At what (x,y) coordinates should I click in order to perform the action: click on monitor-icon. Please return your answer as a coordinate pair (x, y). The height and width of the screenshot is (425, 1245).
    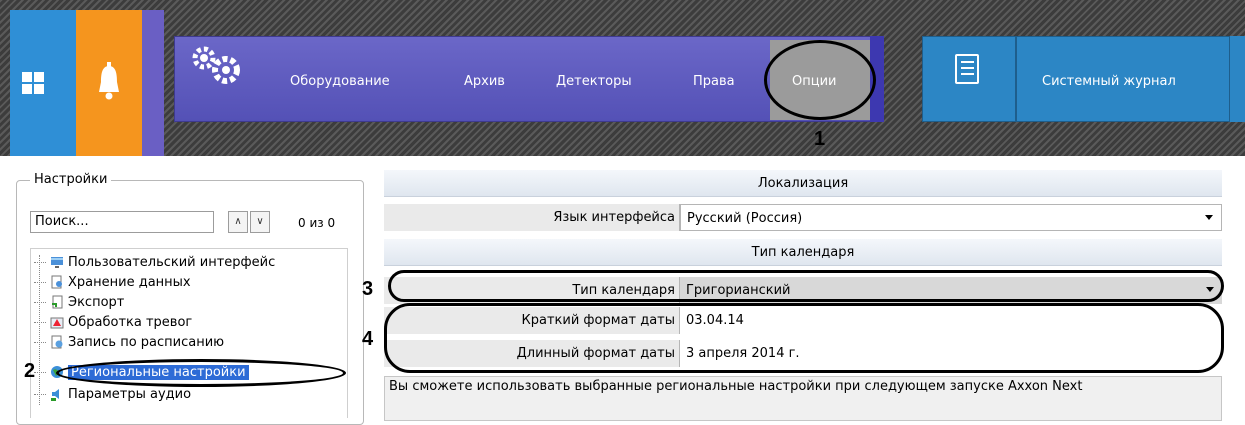
    Looking at the image, I should click on (57, 262).